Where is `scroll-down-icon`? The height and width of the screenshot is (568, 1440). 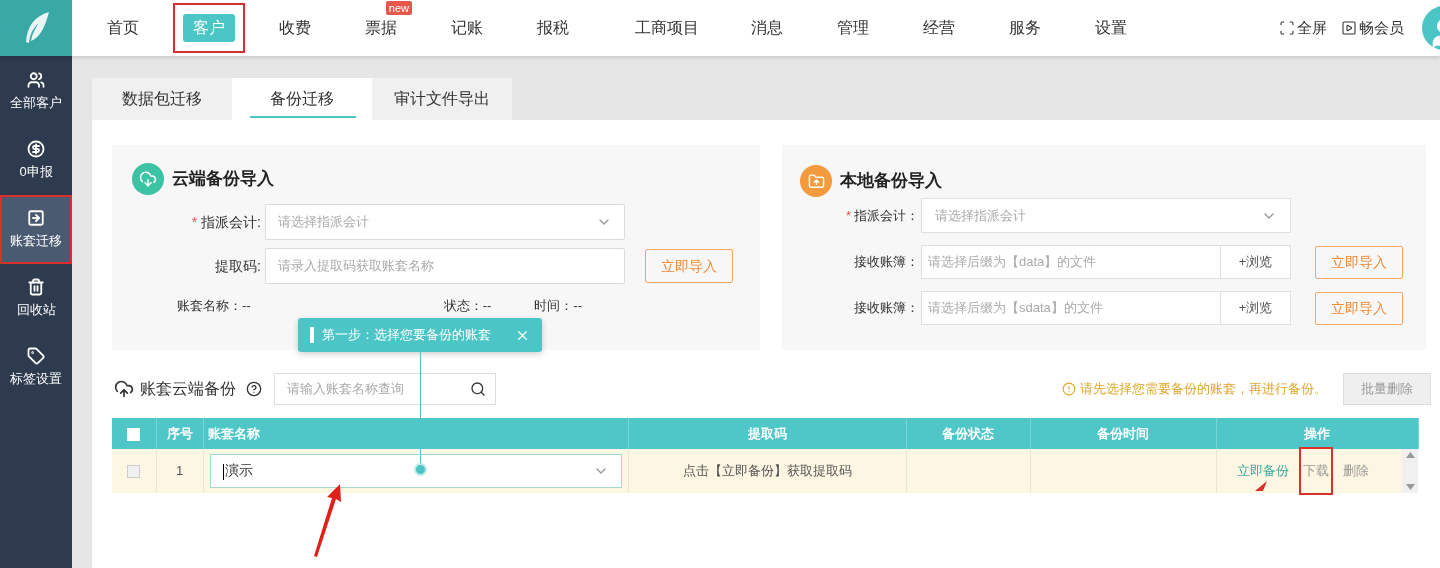 scroll-down-icon is located at coordinates (1410, 486).